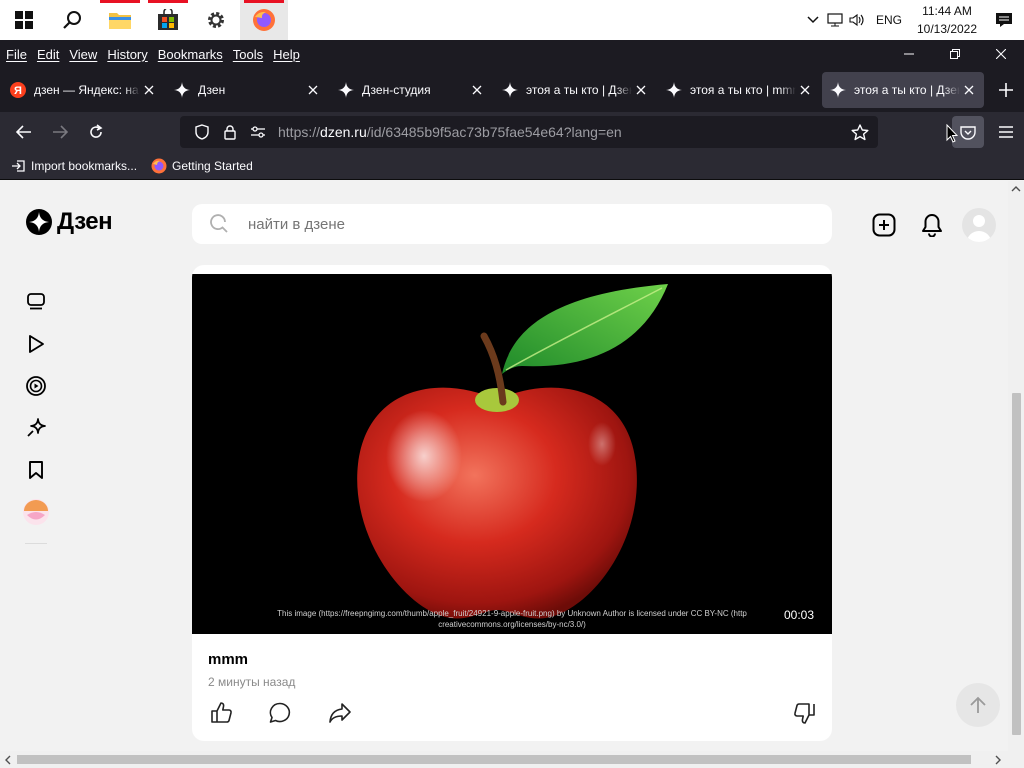 The image size is (1024, 768). What do you see at coordinates (813, 20) in the screenshot?
I see `show-hidden-icons-button` at bounding box center [813, 20].